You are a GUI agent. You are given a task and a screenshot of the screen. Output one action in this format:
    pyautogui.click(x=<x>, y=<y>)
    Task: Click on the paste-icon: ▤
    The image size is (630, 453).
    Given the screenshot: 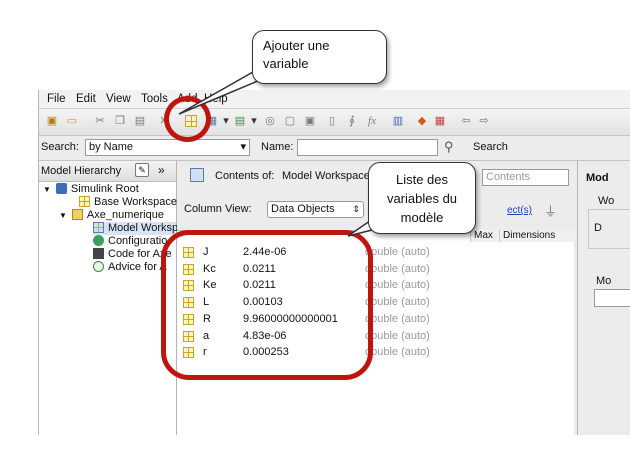 What is the action you would take?
    pyautogui.click(x=140, y=121)
    